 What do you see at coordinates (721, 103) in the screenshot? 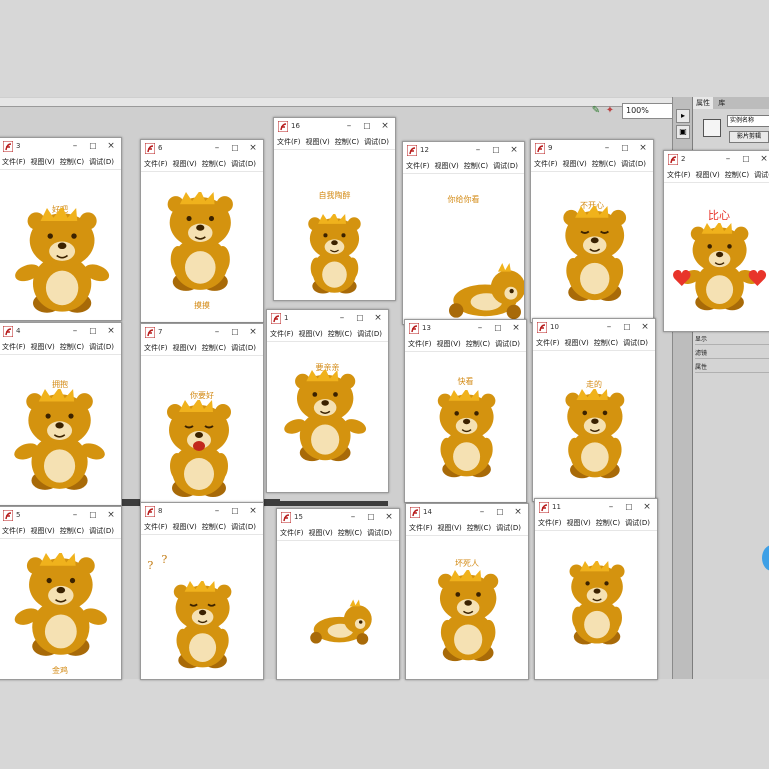
I see `tab-library: 库` at bounding box center [721, 103].